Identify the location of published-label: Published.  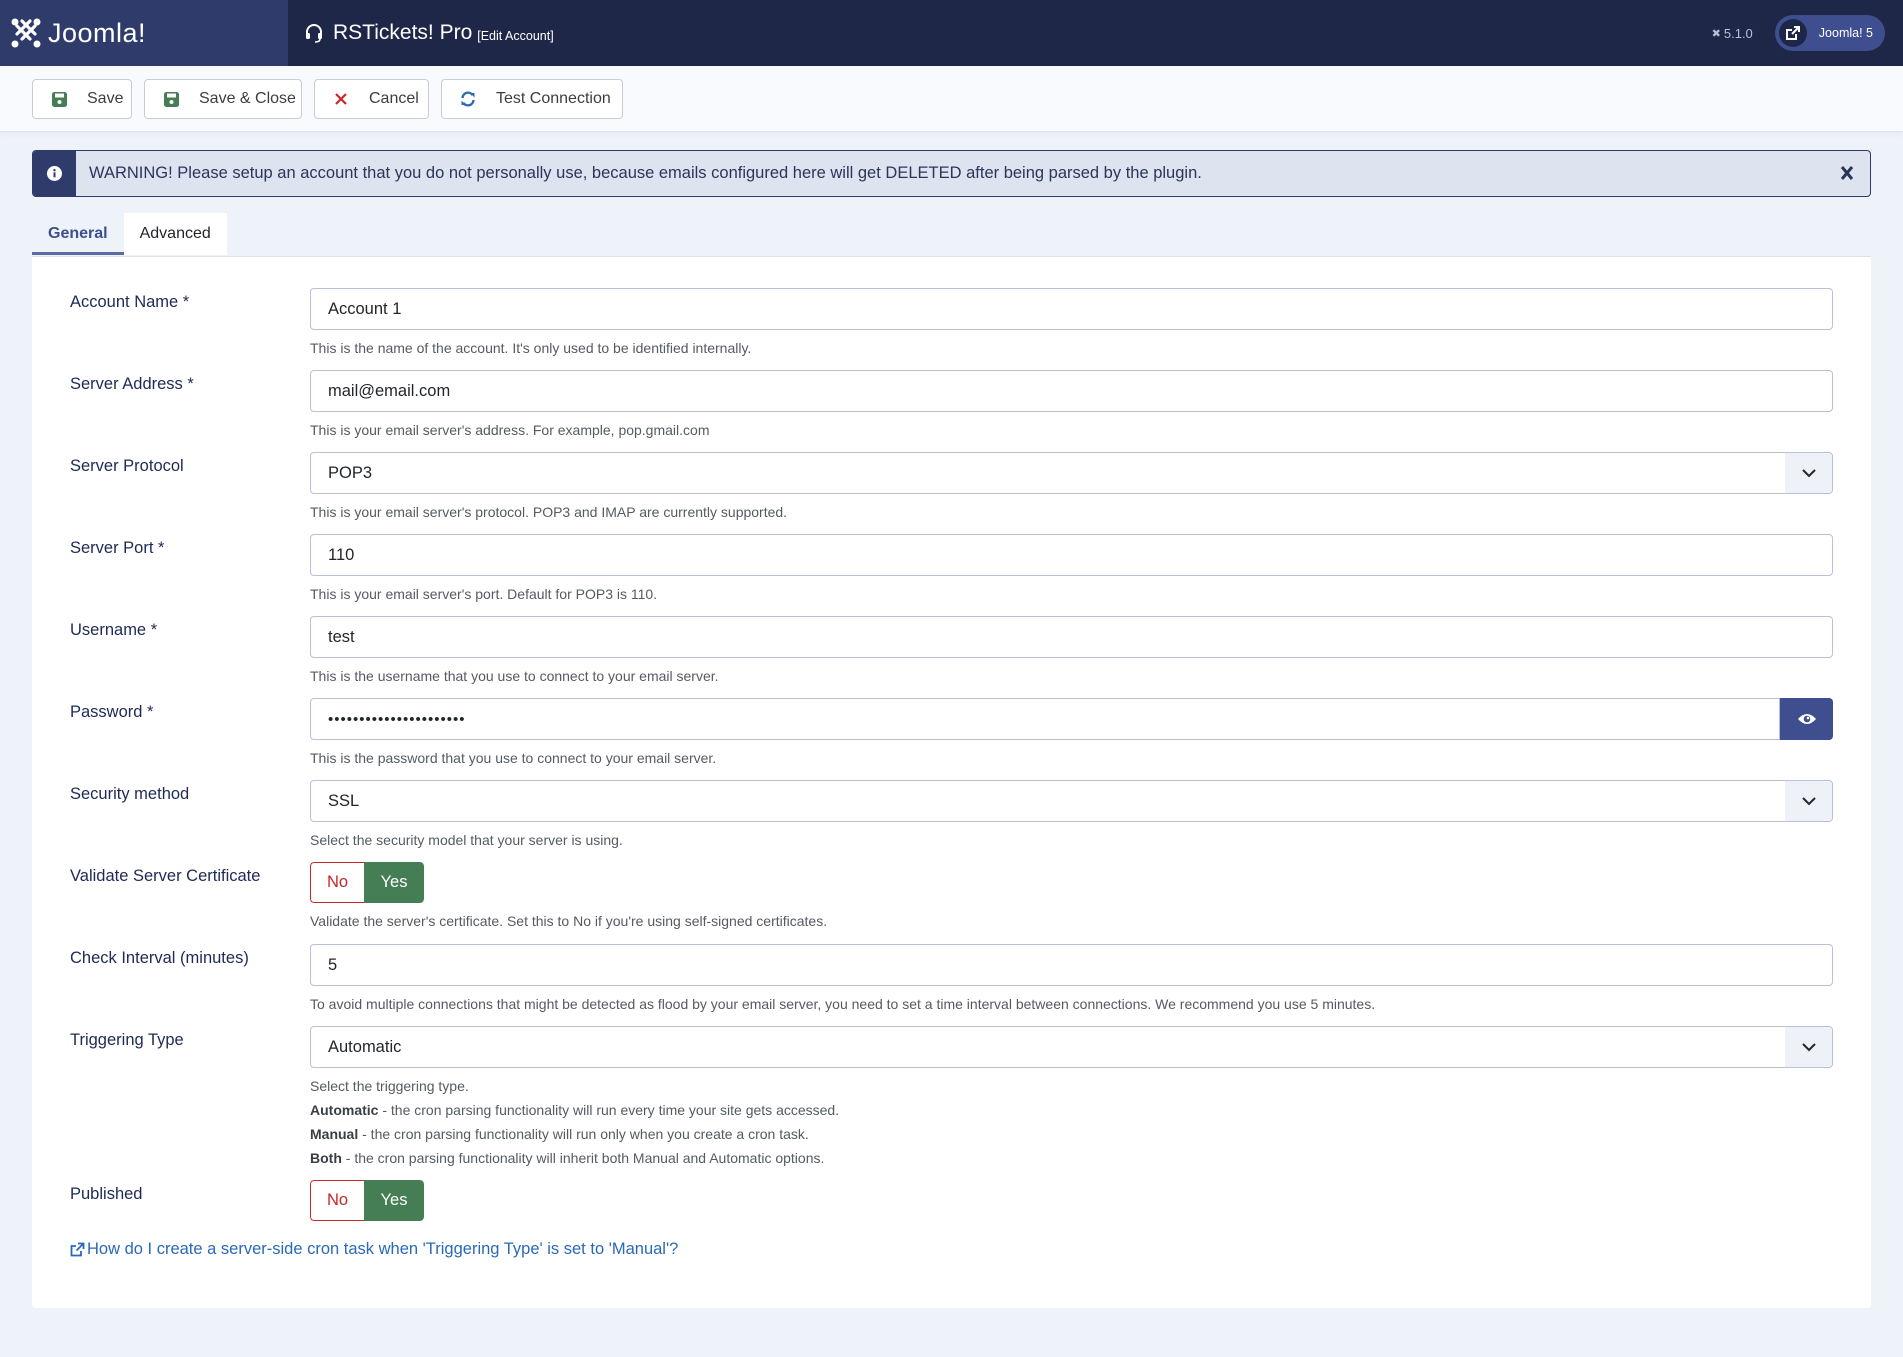
(106, 1194).